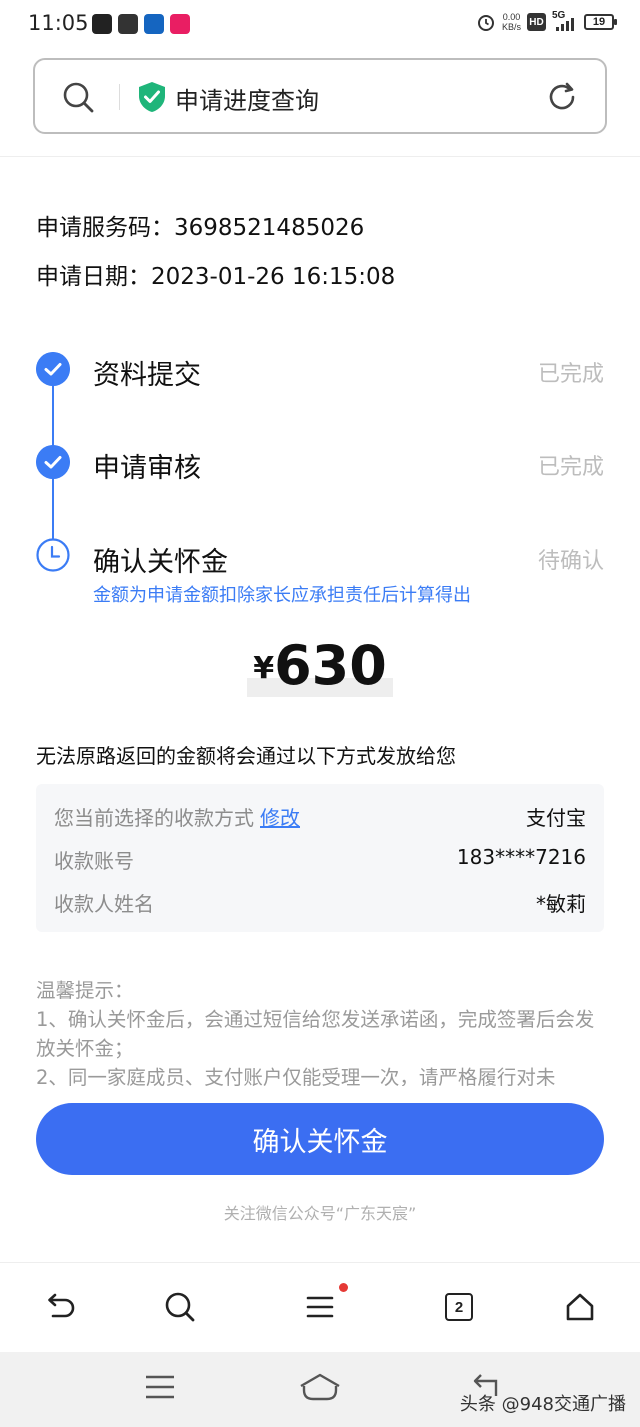 The height and width of the screenshot is (1427, 640). I want to click on payment-method-label-wrap: 您当前选择的收款方式 修改, so click(177, 816).